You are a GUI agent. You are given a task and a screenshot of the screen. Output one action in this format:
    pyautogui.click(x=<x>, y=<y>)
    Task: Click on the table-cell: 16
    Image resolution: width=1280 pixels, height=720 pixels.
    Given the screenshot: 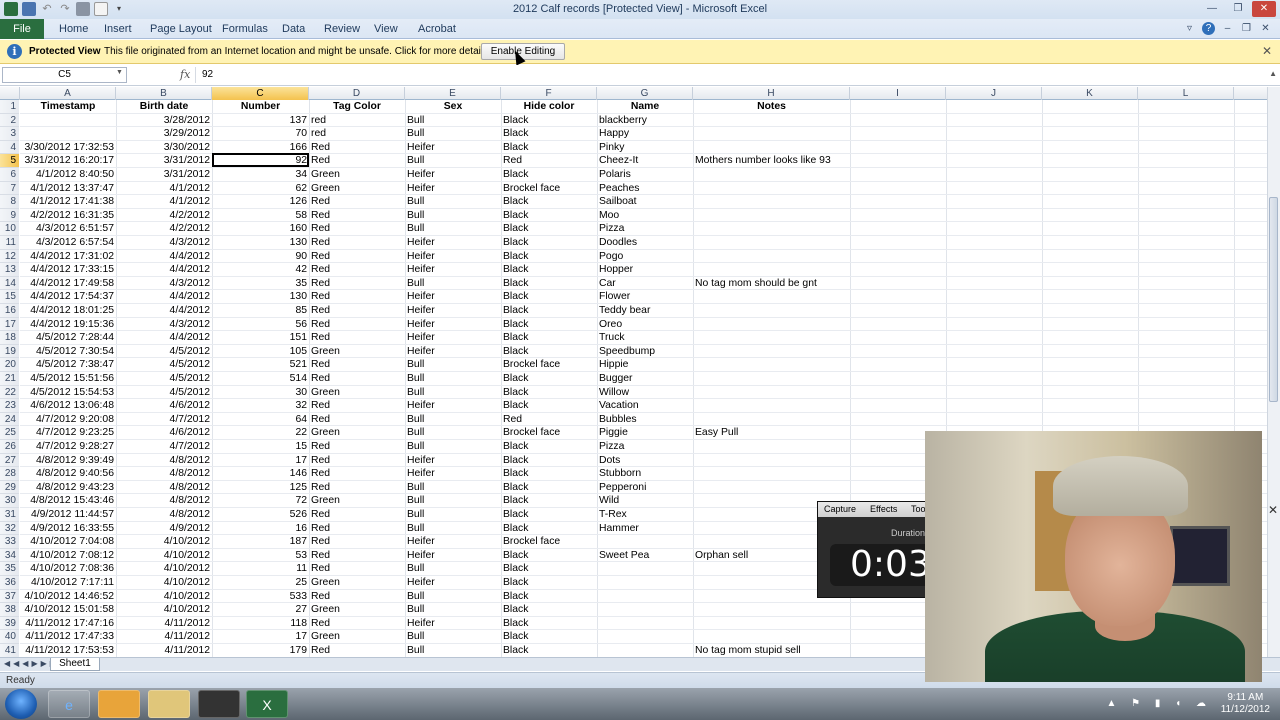 What is the action you would take?
    pyautogui.click(x=260, y=529)
    